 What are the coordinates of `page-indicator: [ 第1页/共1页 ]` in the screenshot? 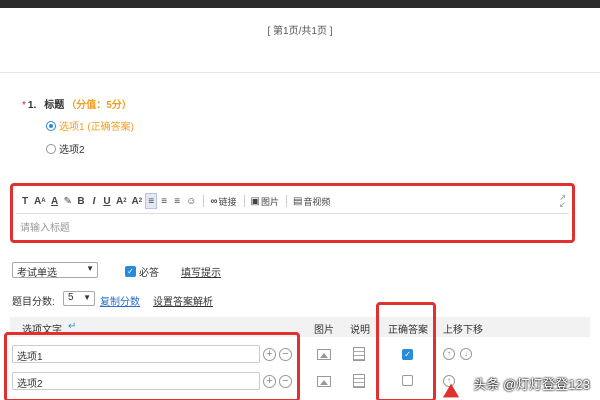 It's located at (300, 31).